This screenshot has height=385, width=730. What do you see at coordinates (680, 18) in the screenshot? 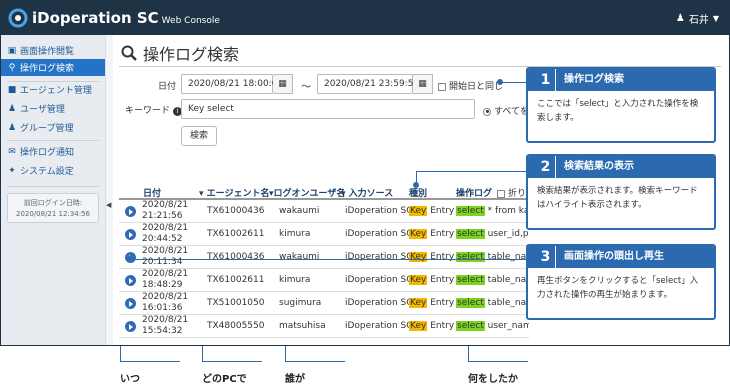
I see `user-icon: ♟` at bounding box center [680, 18].